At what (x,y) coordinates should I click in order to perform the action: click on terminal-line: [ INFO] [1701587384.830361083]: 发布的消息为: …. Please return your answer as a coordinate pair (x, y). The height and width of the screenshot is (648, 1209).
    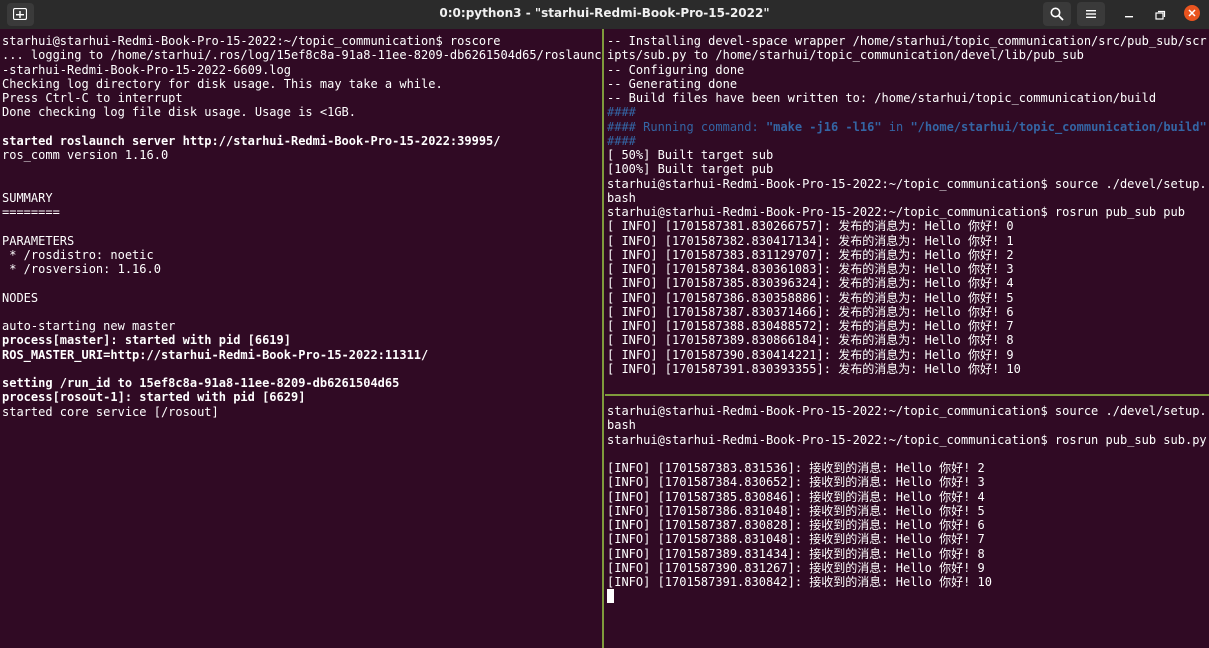
    Looking at the image, I should click on (810, 269).